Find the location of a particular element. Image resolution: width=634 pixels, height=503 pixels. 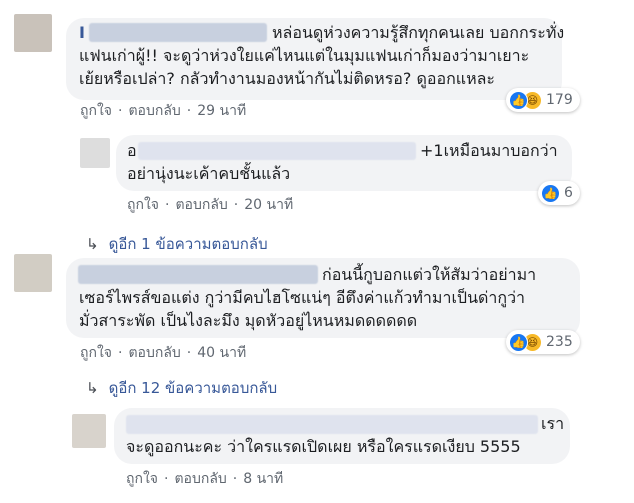

comment-actions: ถูกใจ · ตอบกลับ · 29 นาที is located at coordinates (163, 111).